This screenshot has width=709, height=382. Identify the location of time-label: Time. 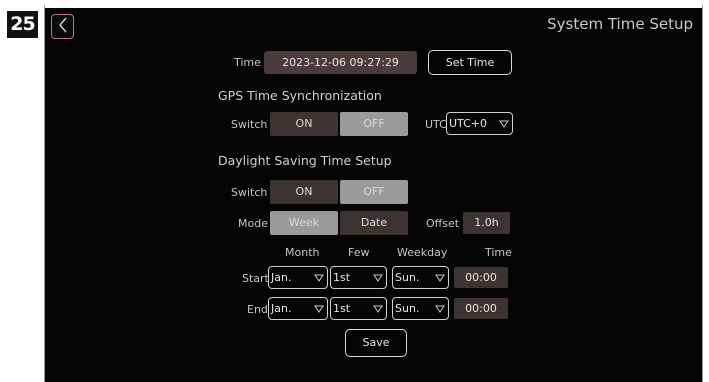
(247, 62).